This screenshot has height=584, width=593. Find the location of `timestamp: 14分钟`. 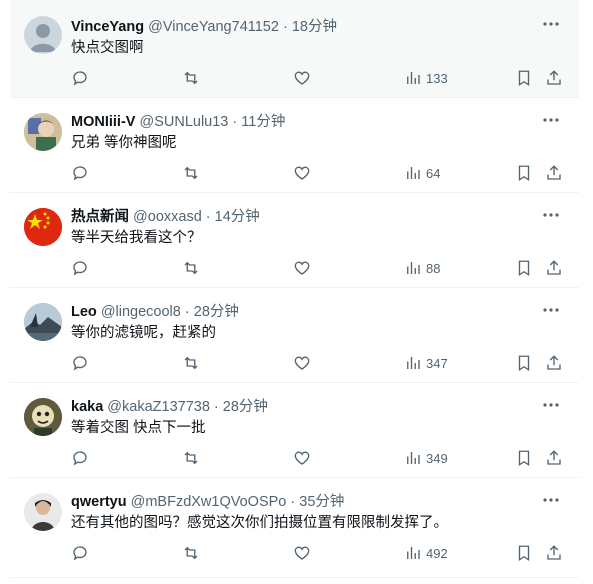

timestamp: 14分钟 is located at coordinates (237, 217).